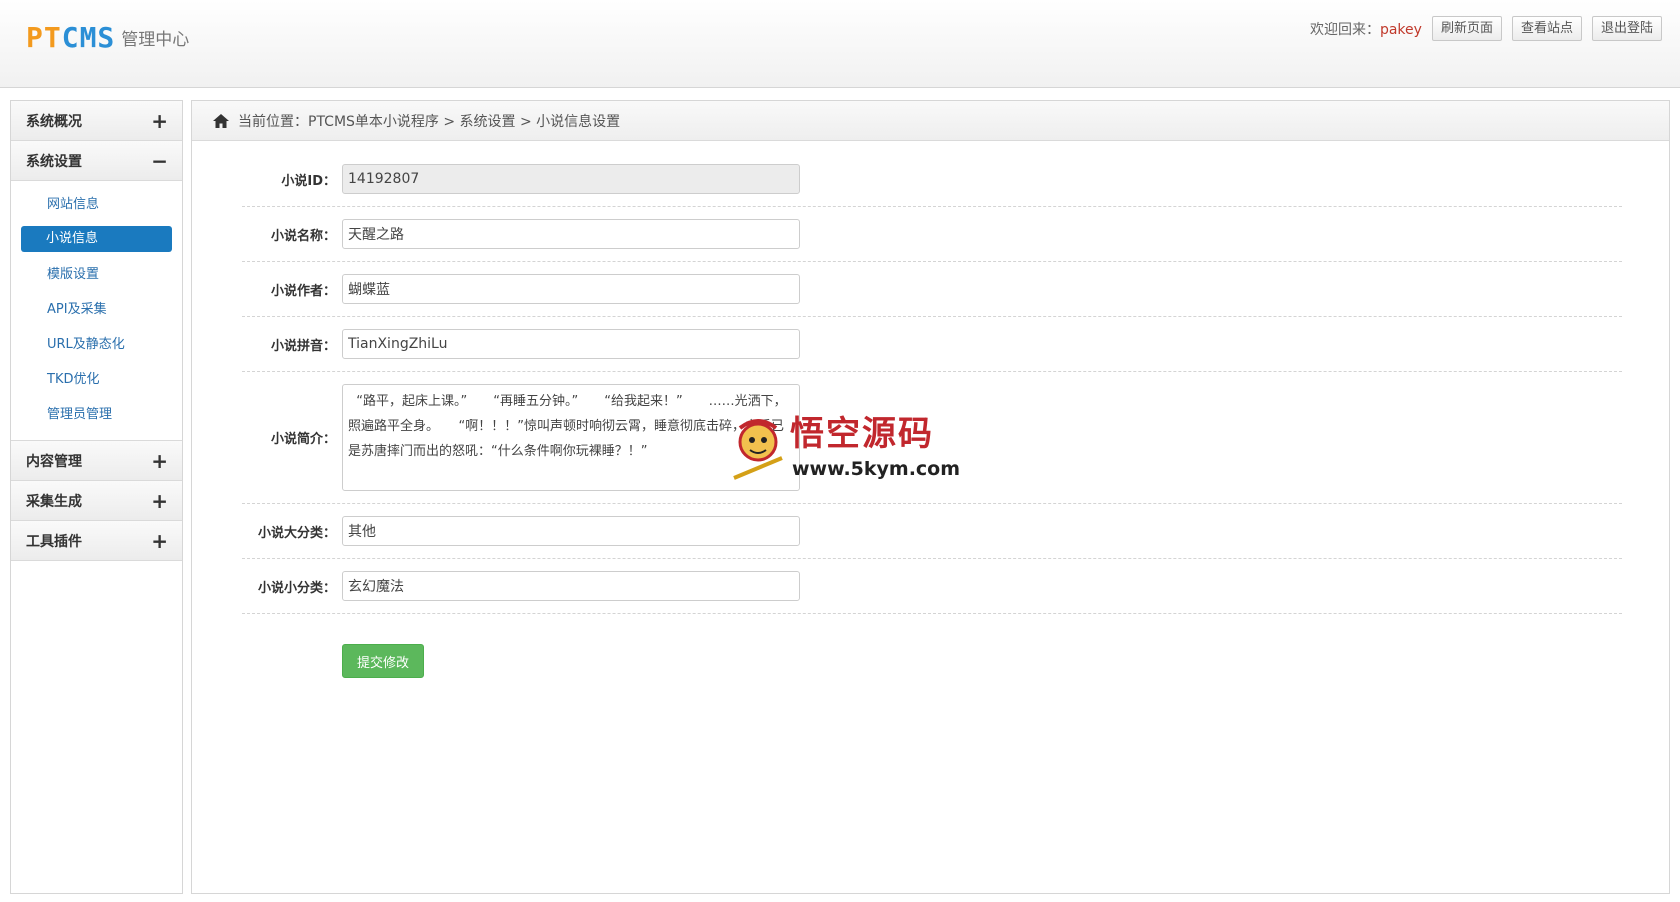  What do you see at coordinates (932, 344) in the screenshot?
I see `form-row-pinyin: 小说拼音：` at bounding box center [932, 344].